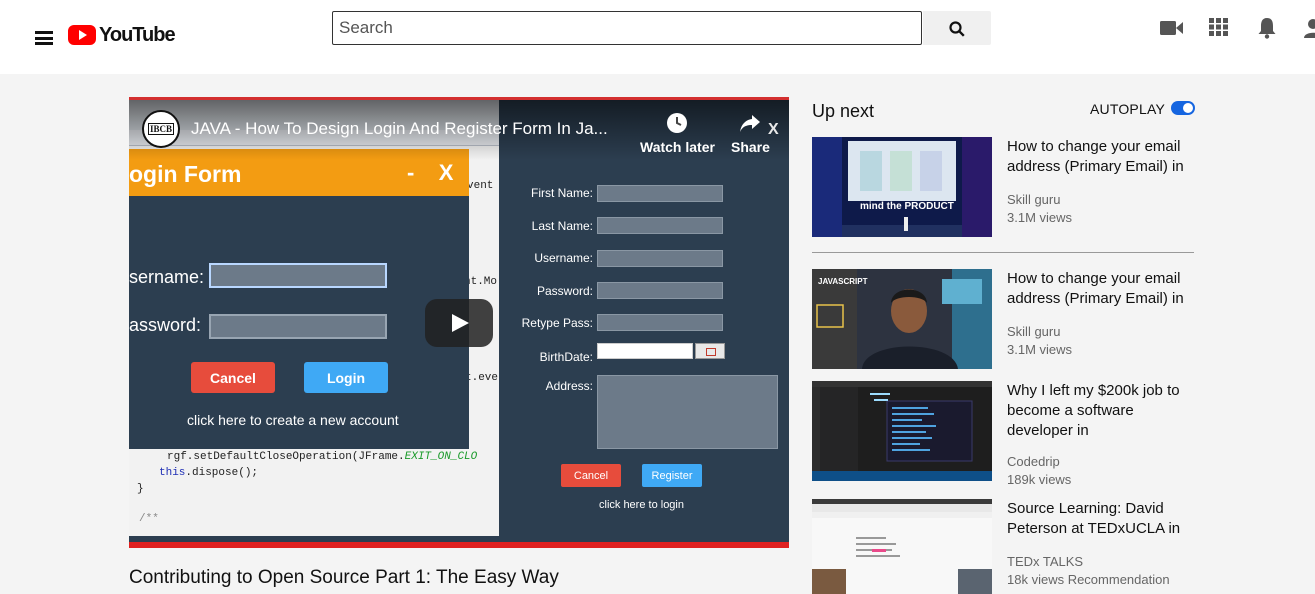 This screenshot has height=594, width=1315. What do you see at coordinates (687, 412) in the screenshot?
I see `address-field` at bounding box center [687, 412].